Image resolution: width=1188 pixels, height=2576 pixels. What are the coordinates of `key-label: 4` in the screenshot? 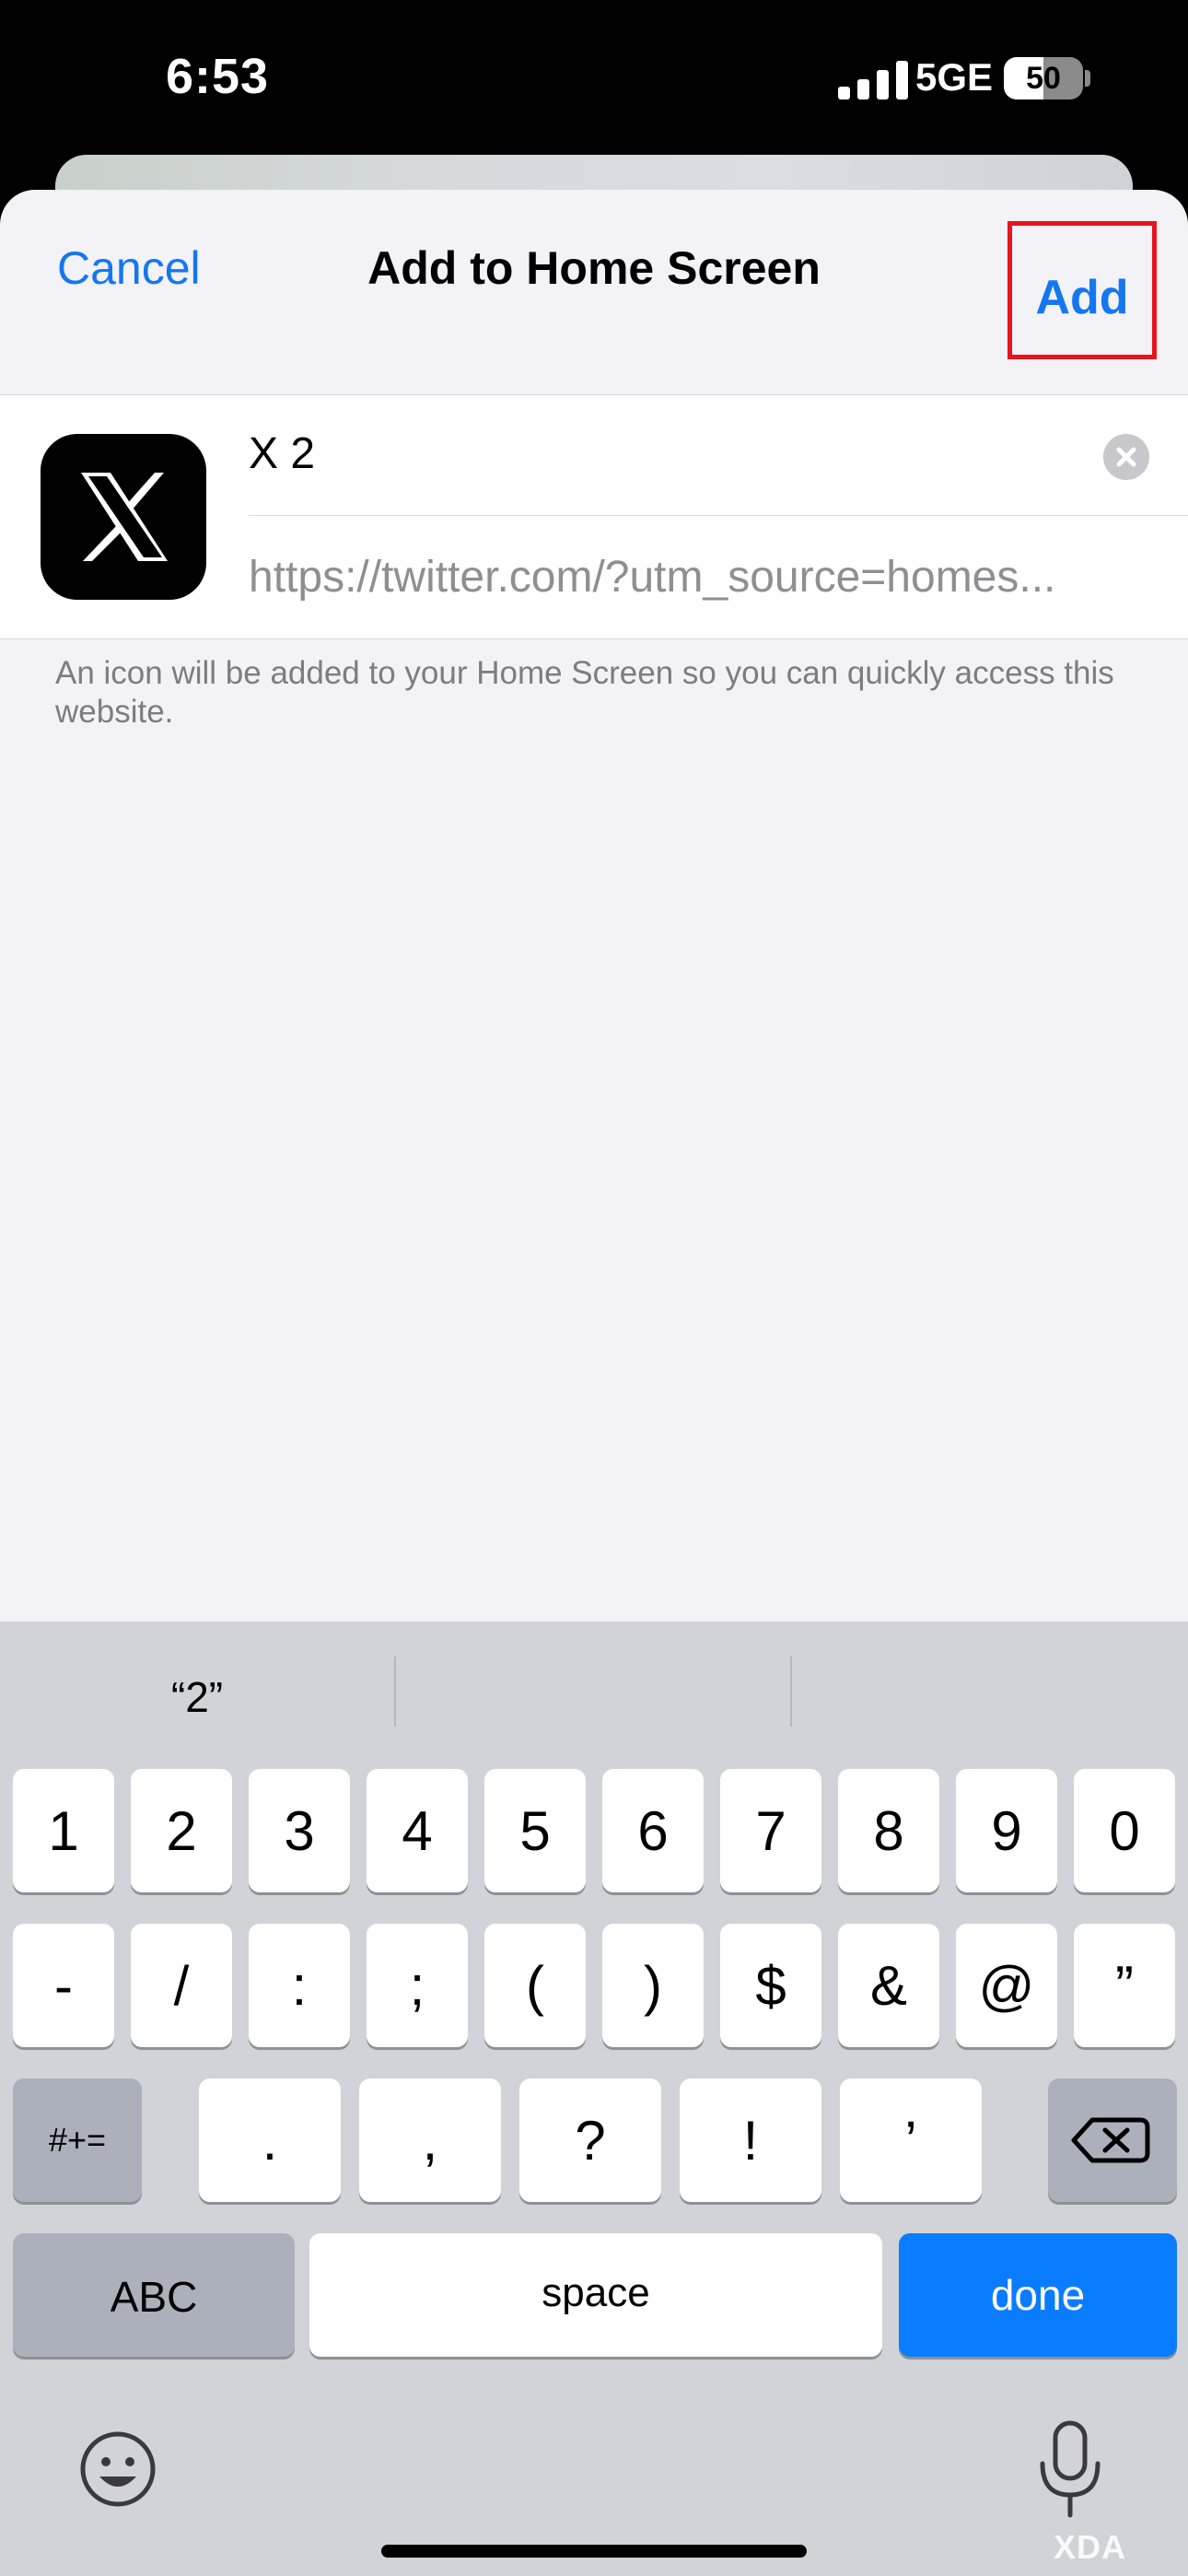 It's located at (417, 1831).